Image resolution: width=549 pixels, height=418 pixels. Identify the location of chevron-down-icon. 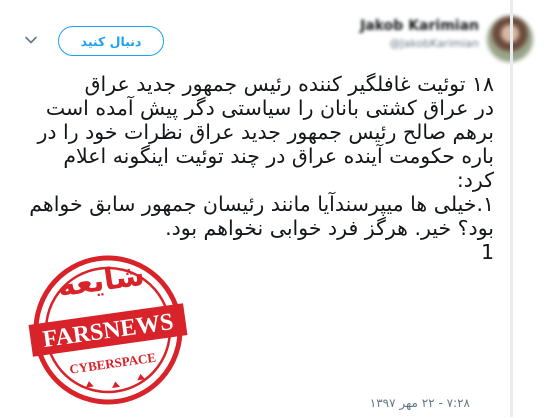
(31, 40).